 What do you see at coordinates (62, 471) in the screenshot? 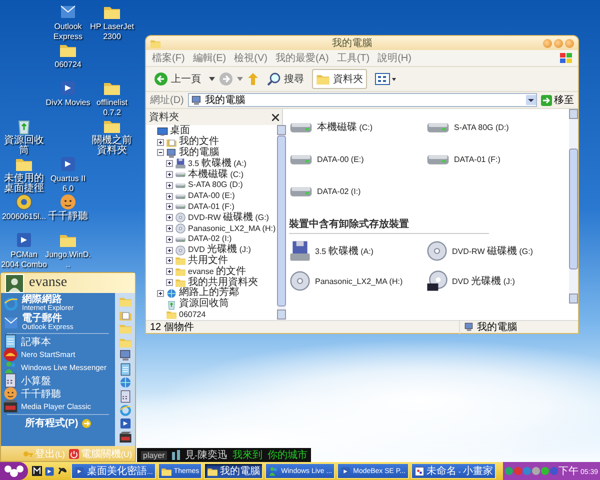
I see `swirl-icon` at bounding box center [62, 471].